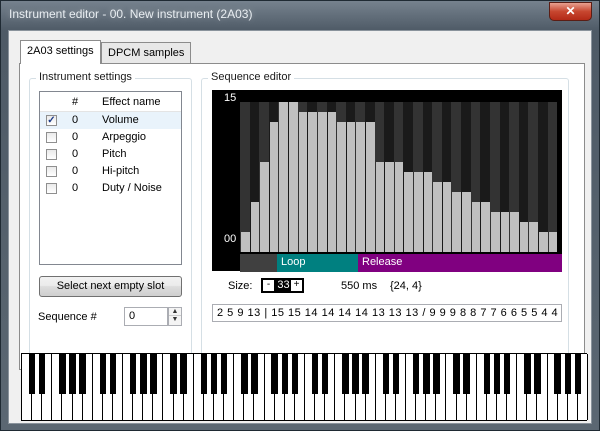  I want to click on duration-text: 550 ms, so click(359, 286).